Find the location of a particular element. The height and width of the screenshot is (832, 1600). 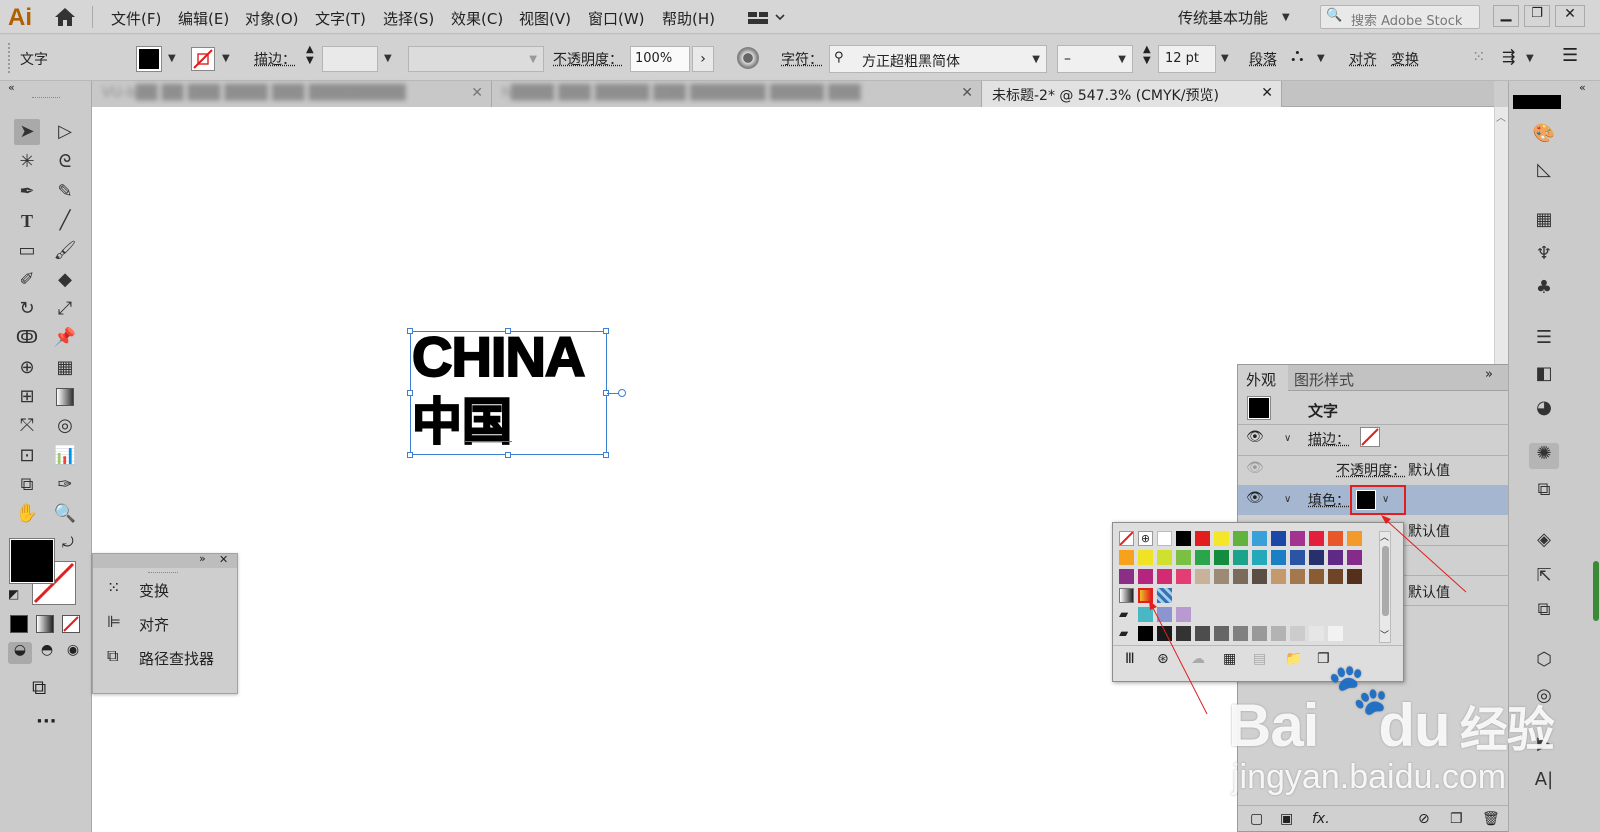

character-styles-icon: ⛬ is located at coordinates (1297, 55).